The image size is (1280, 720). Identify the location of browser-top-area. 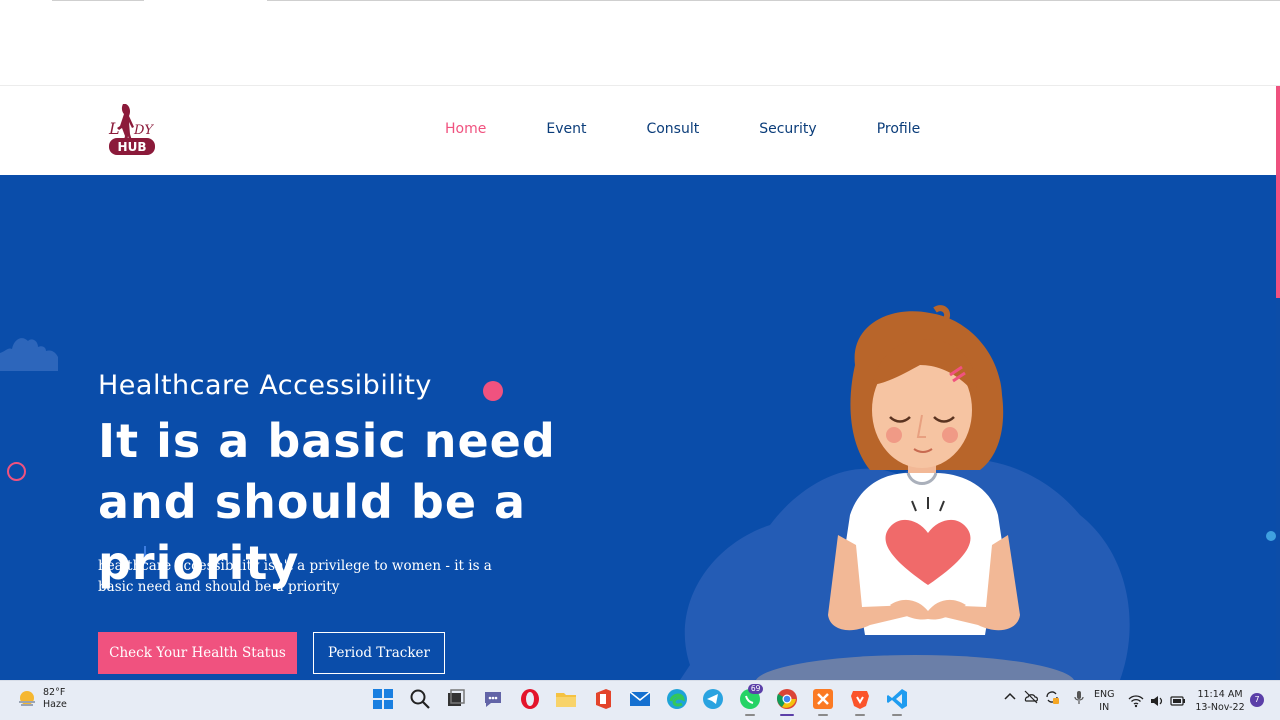
(640, 43).